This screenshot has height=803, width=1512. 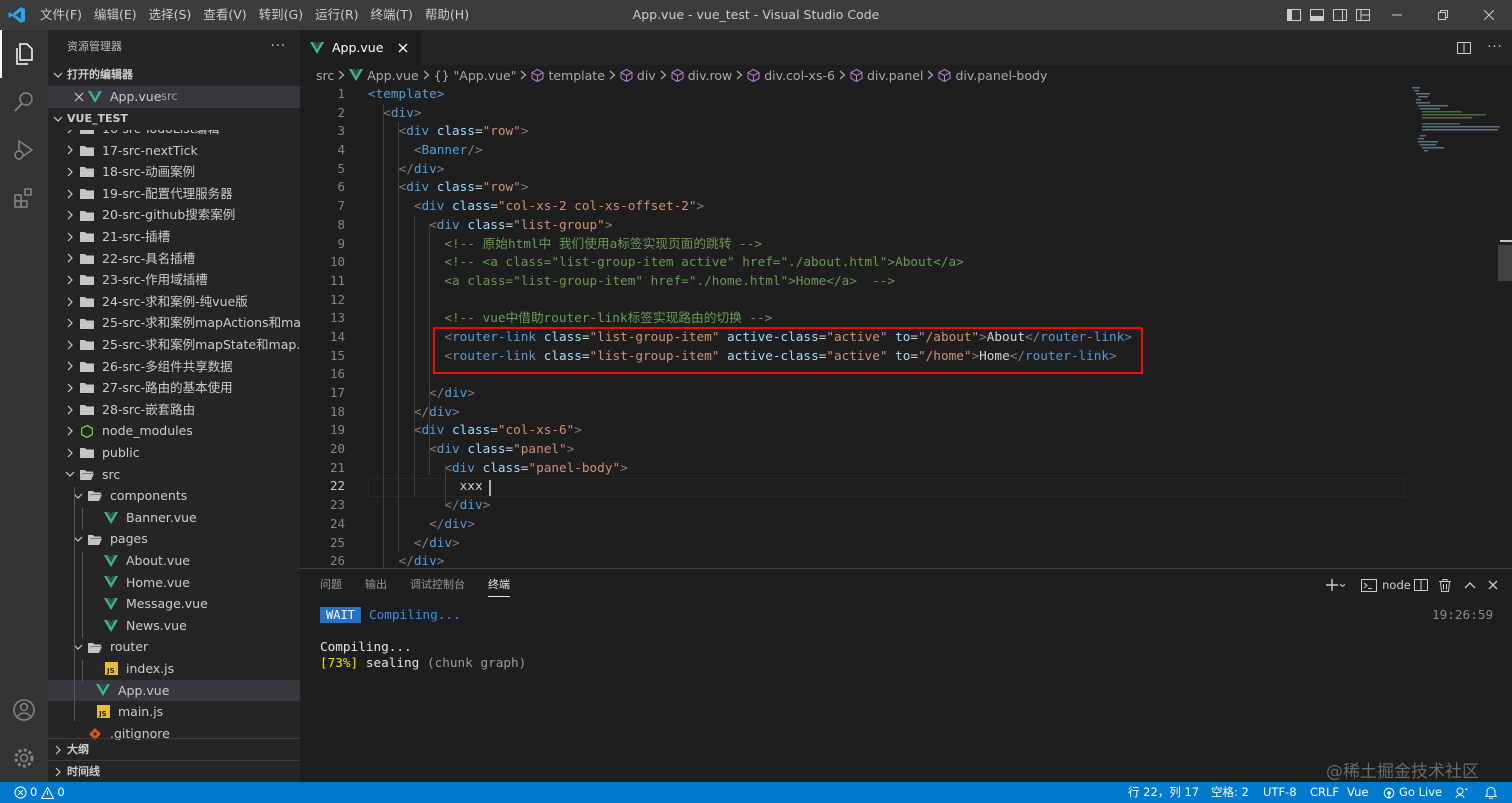 I want to click on breadcrumb-item: div.panel-body, so click(x=992, y=75).